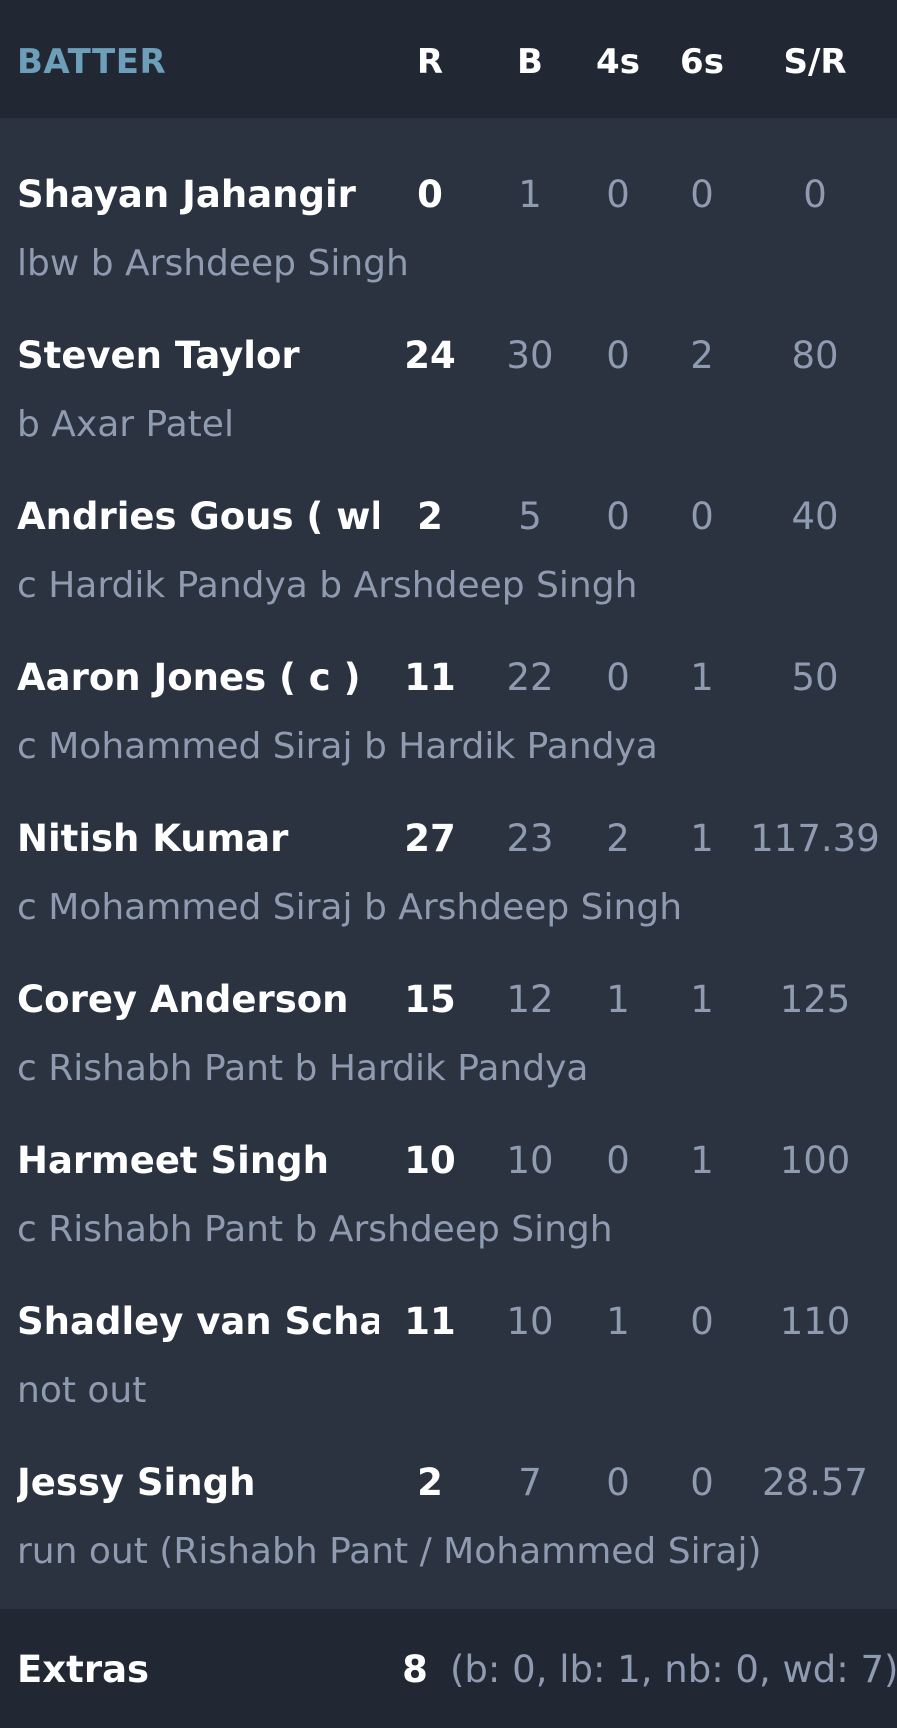  I want to click on batter-dismissal: c Hardik Pandya b Arshdeep Singh, so click(327, 585).